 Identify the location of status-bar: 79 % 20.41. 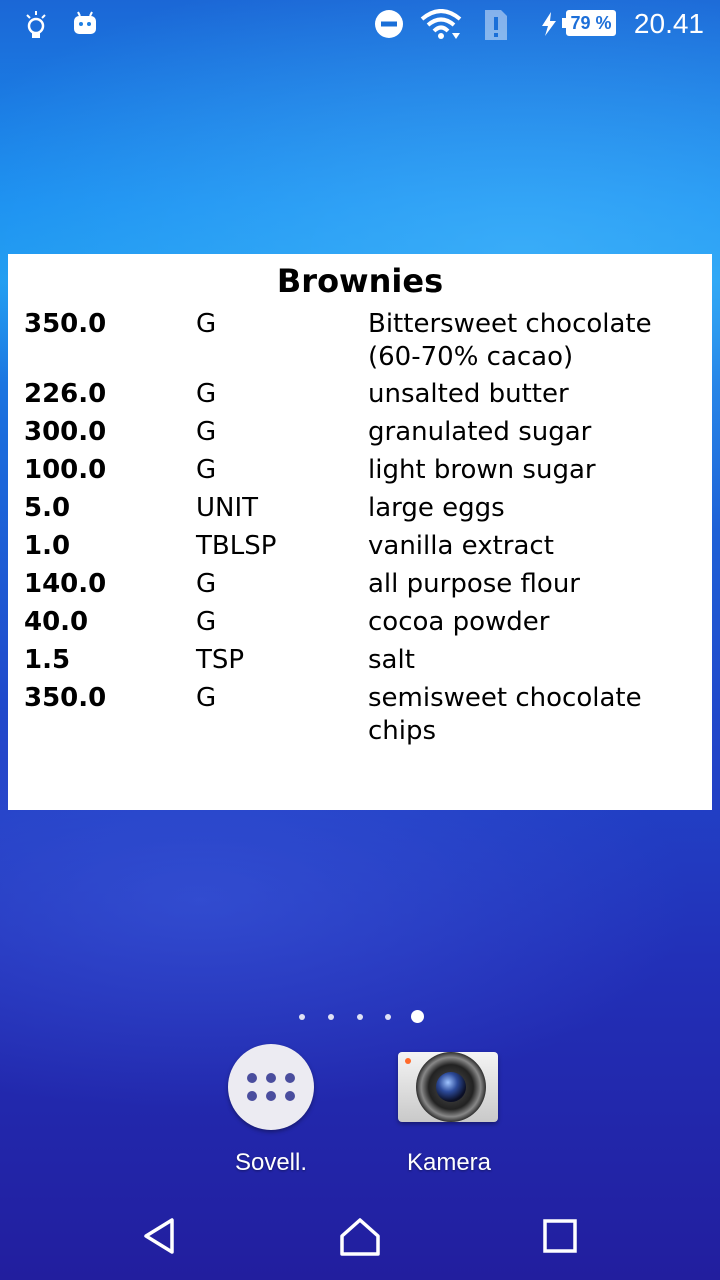
(360, 25).